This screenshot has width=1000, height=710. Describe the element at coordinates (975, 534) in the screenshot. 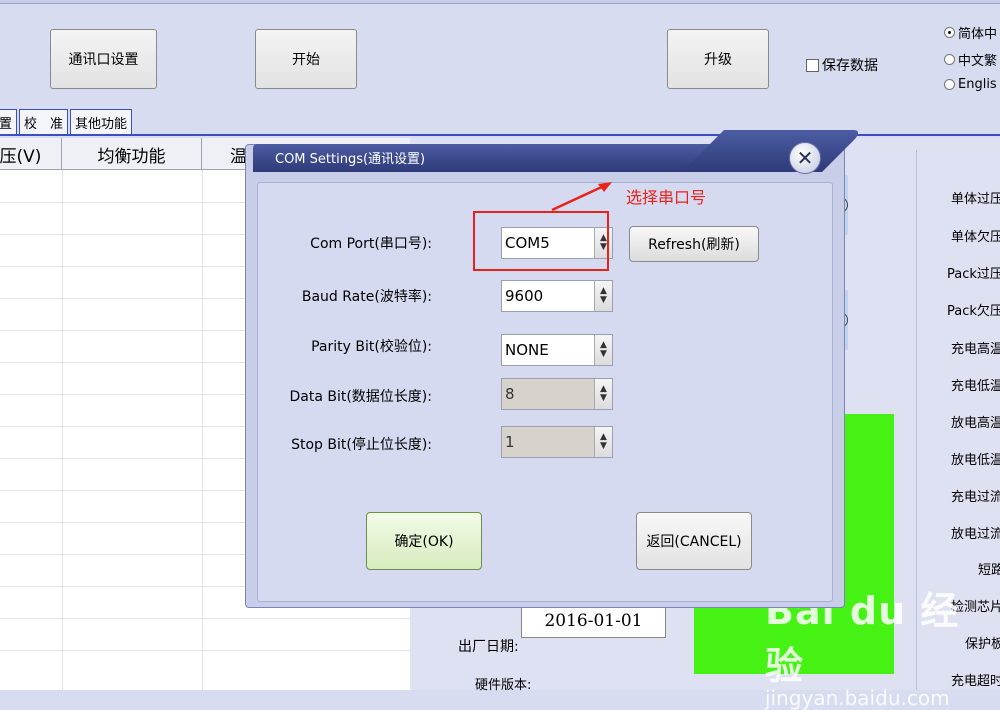

I see `protection-label: 放电过流` at that location.